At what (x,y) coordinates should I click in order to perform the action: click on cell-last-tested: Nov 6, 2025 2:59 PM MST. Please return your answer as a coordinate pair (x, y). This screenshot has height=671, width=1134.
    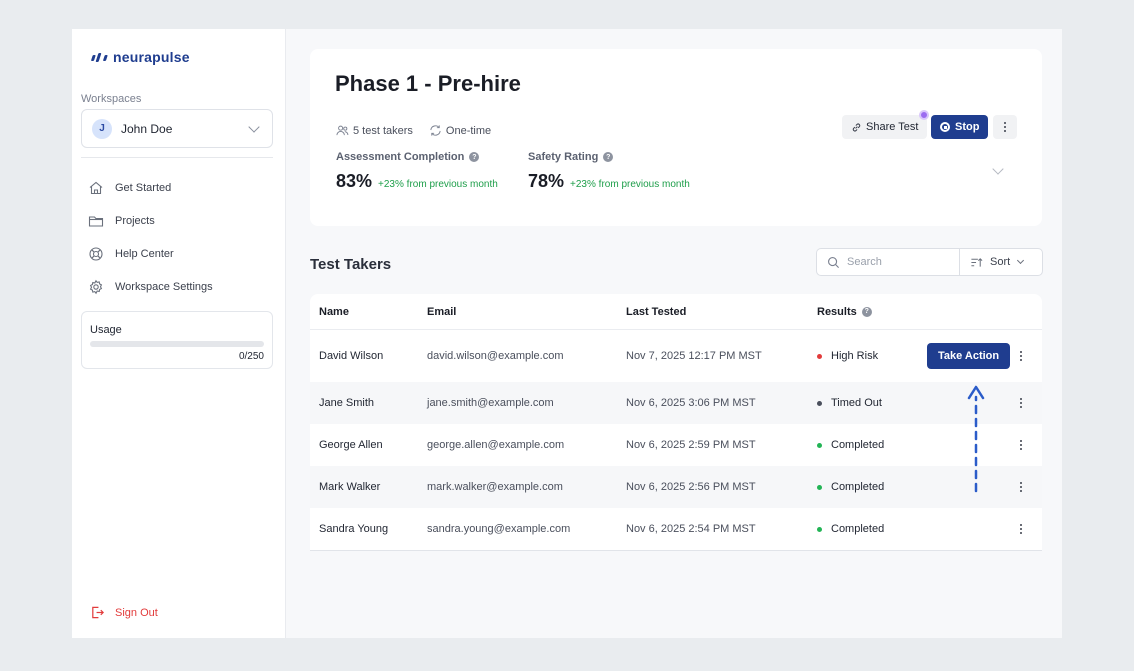
    Looking at the image, I should click on (691, 445).